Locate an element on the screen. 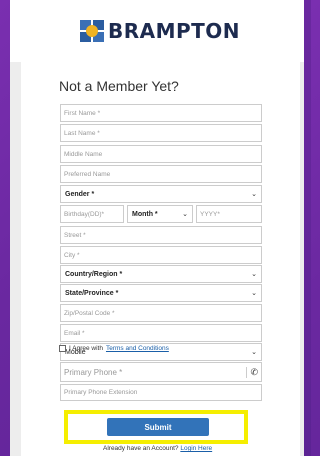 This screenshot has height=456, width=320. primary-phone-placeholder: Primary Phone * is located at coordinates (93, 372).